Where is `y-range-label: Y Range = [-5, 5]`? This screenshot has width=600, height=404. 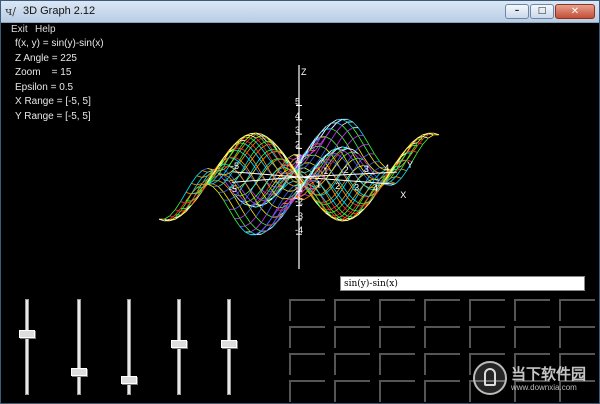 y-range-label: Y Range = [-5, 5] is located at coordinates (53, 116).